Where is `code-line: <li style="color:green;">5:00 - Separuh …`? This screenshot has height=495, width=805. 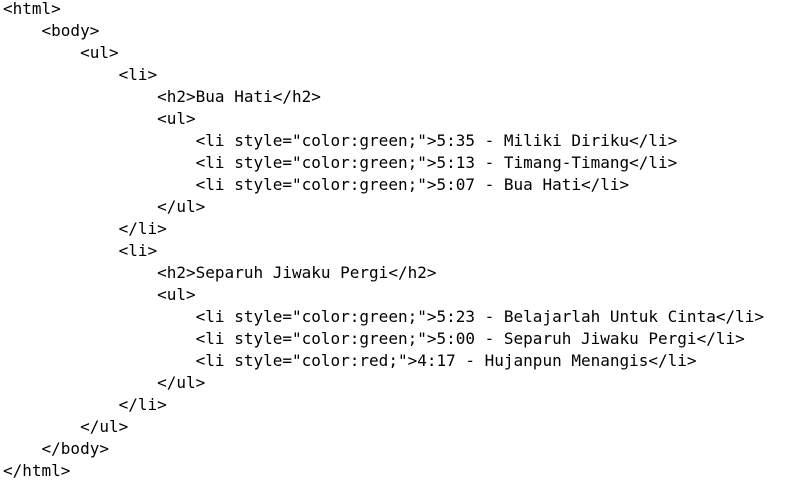 code-line: <li style="color:green;">5:00 - Separuh … is located at coordinates (374, 338).